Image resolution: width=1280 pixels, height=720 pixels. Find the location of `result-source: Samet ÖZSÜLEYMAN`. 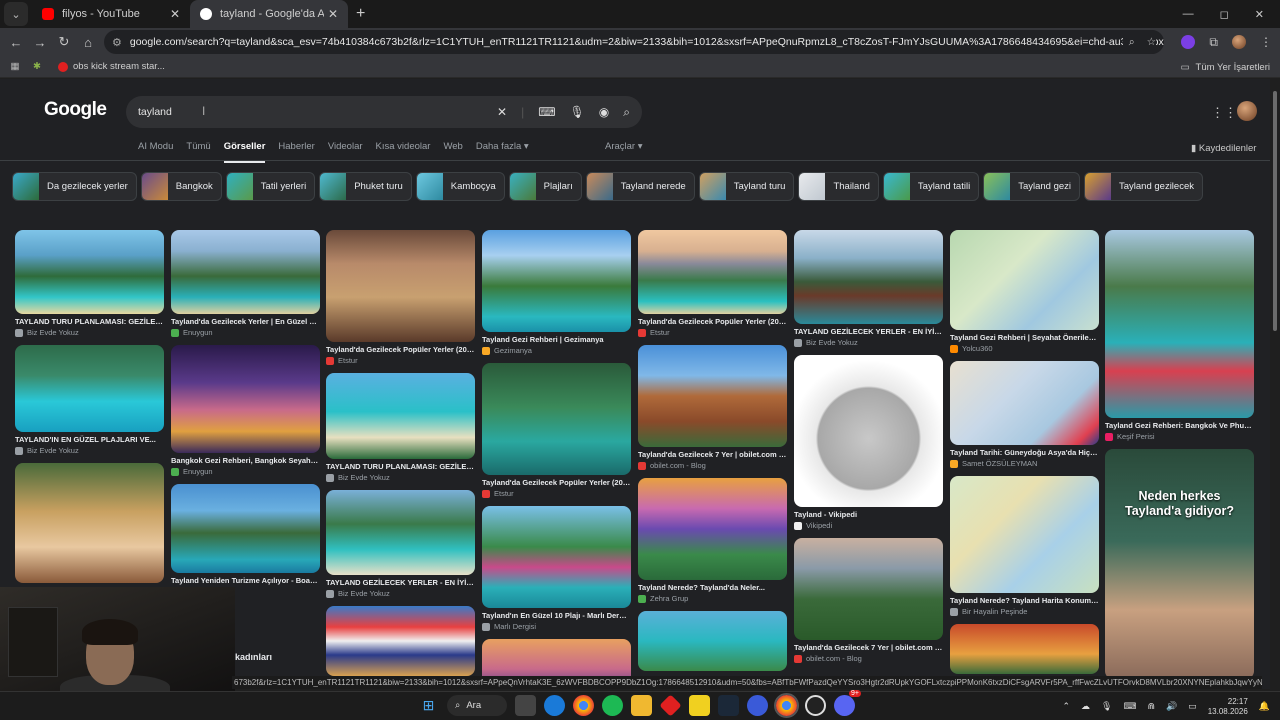

result-source: Samet ÖZSÜLEYMAN is located at coordinates (1024, 463).